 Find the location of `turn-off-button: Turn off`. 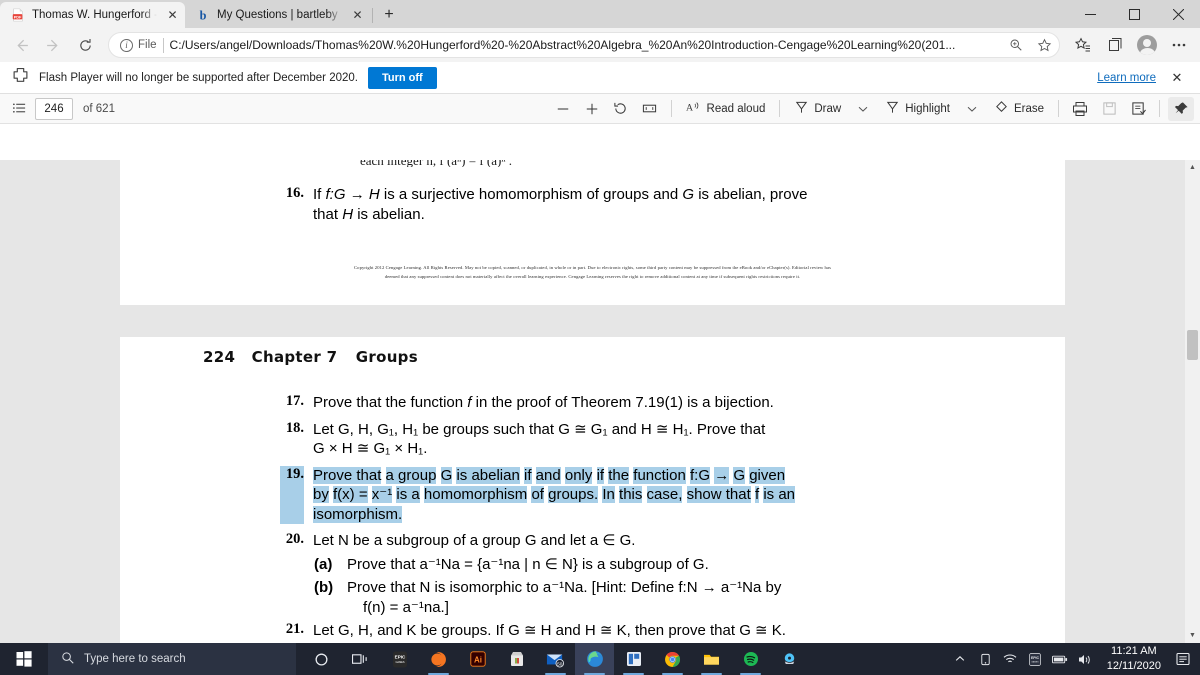

turn-off-button: Turn off is located at coordinates (402, 77).